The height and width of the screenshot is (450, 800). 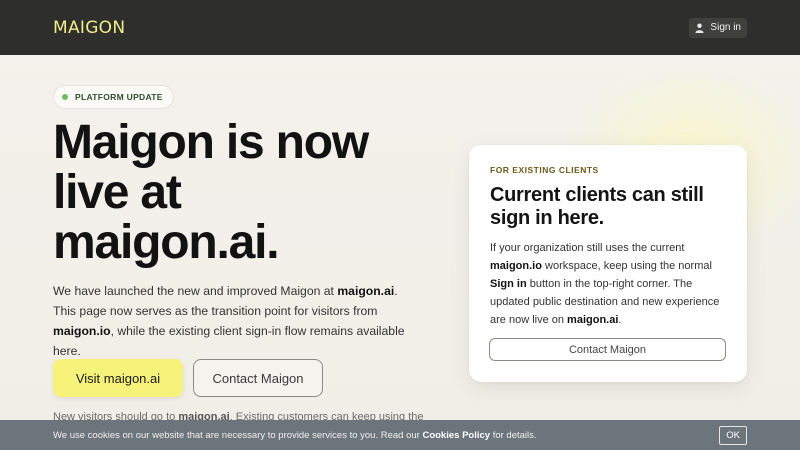 I want to click on cookie-part: for details., so click(x=513, y=435).